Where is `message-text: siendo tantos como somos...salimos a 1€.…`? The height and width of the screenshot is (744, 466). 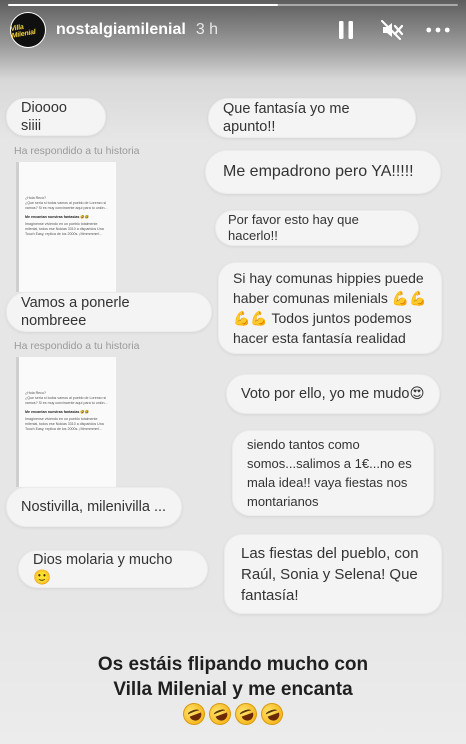
message-text: siendo tantos como somos...salimos a 1€.… is located at coordinates (329, 473).